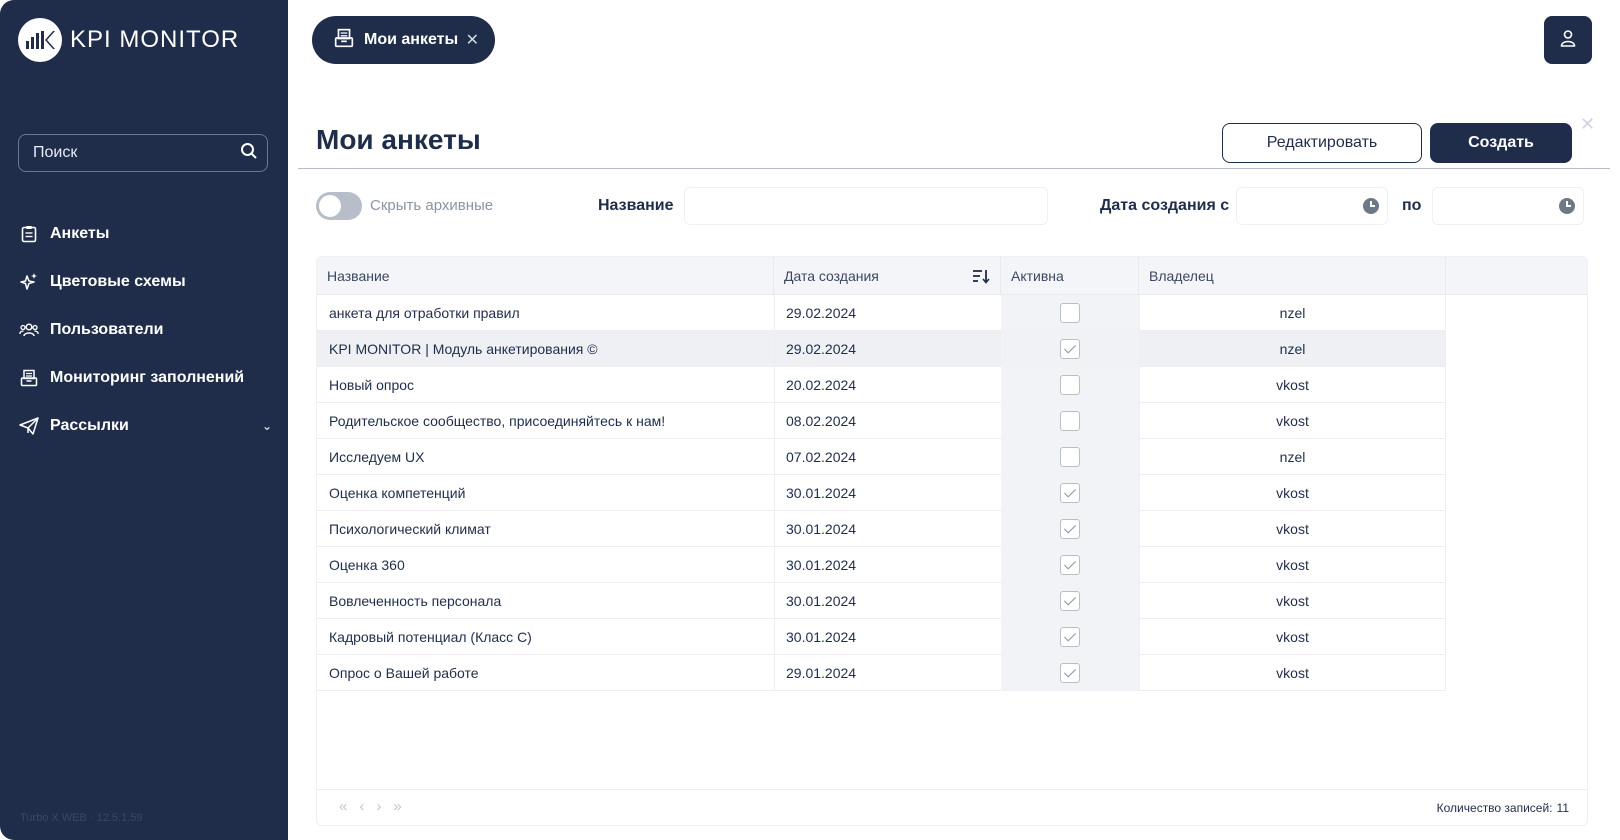 The width and height of the screenshot is (1620, 840). I want to click on search-box, so click(143, 153).